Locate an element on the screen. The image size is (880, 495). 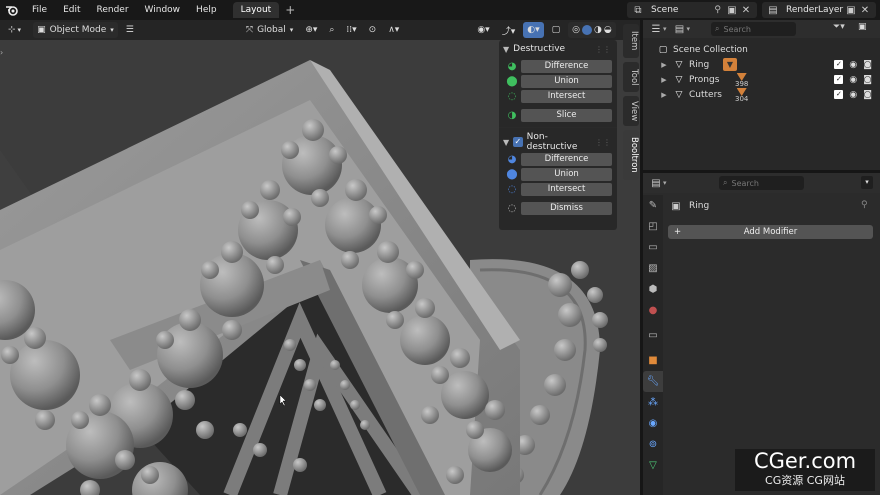
destructive-intersect-button: Intersect is located at coordinates (566, 96).